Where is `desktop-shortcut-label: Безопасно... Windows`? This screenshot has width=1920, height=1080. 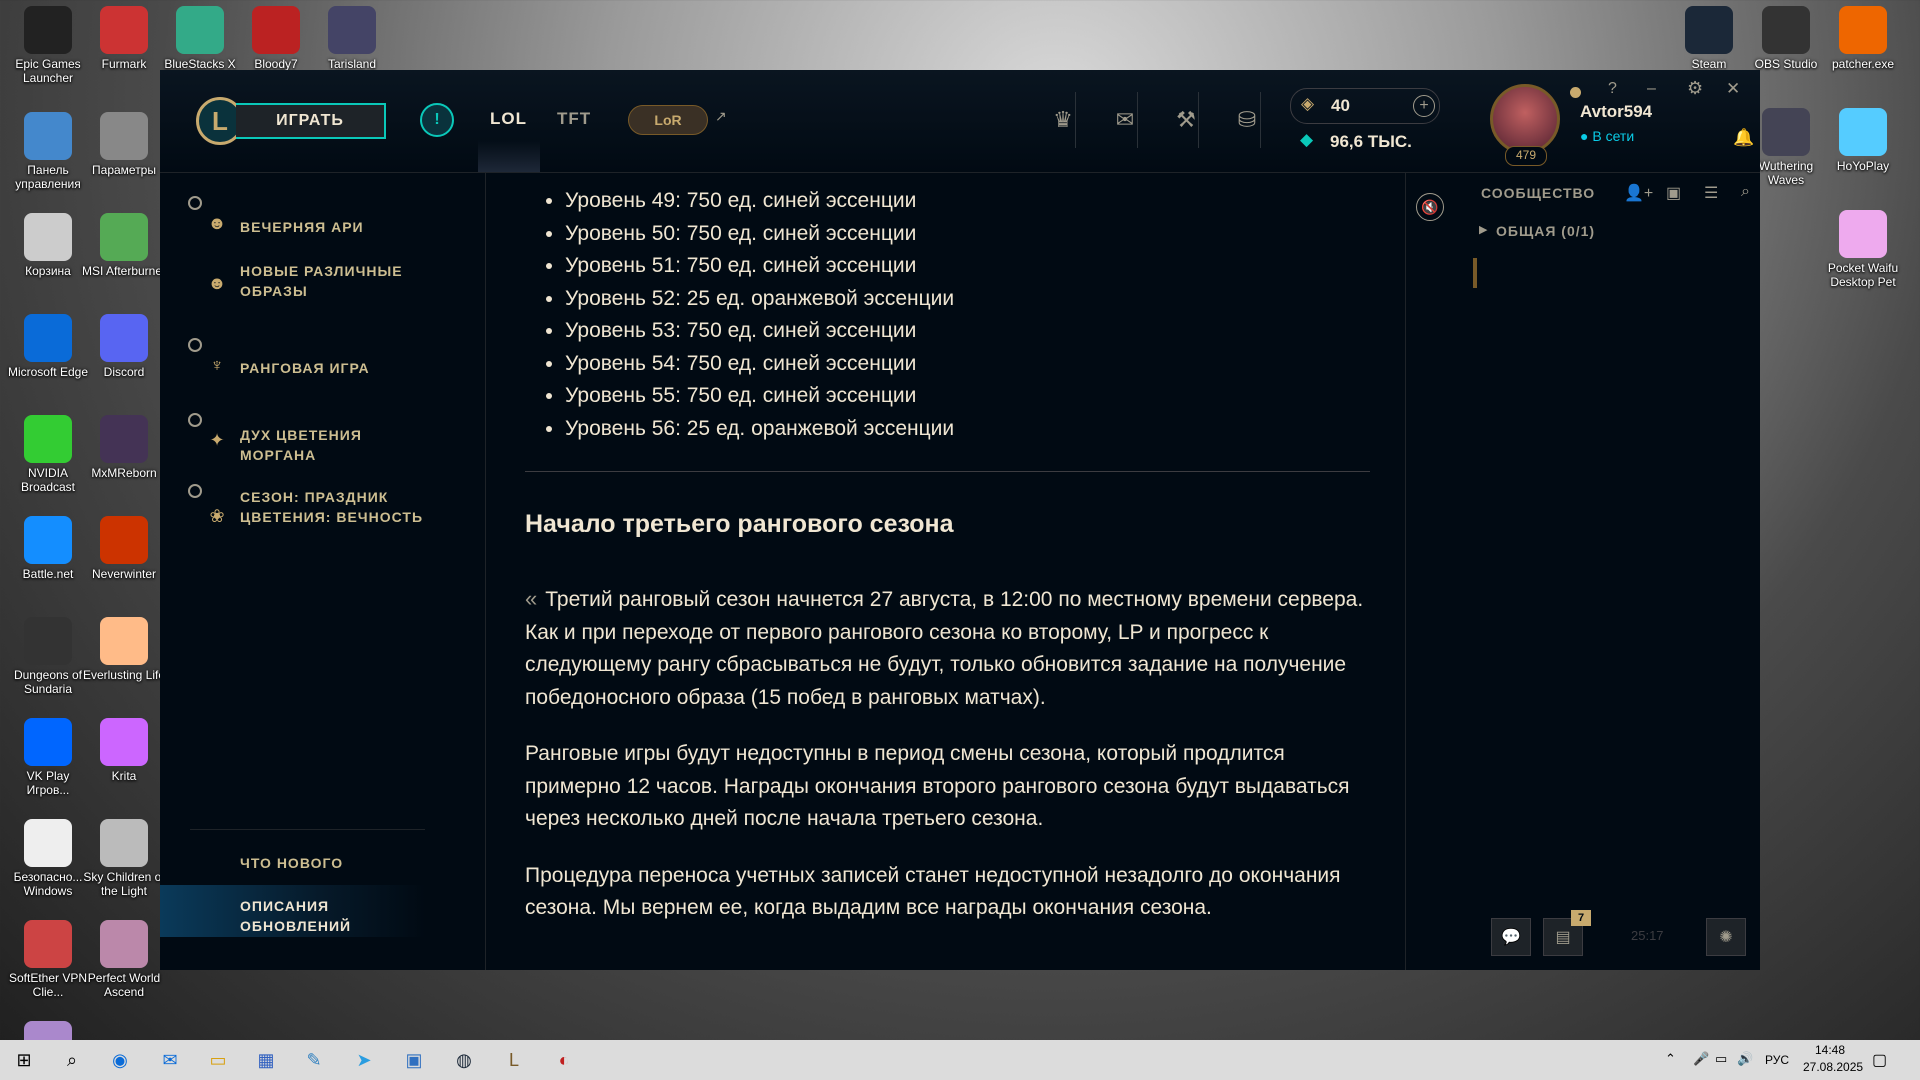 desktop-shortcut-label: Безопасно... Windows is located at coordinates (48, 884).